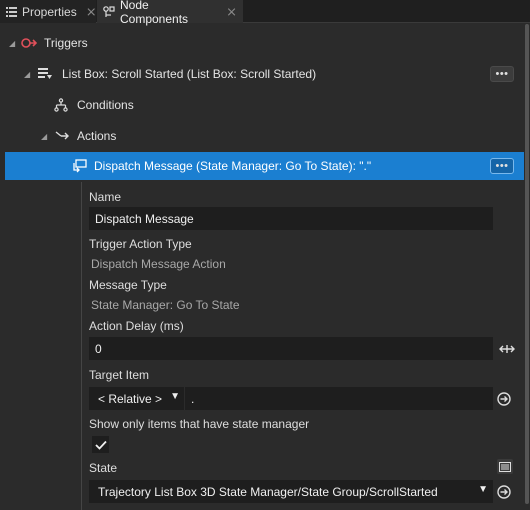 This screenshot has height=510, width=530. What do you see at coordinates (165, 305) in the screenshot?
I see `message-type-value: State Manager: Go To State` at bounding box center [165, 305].